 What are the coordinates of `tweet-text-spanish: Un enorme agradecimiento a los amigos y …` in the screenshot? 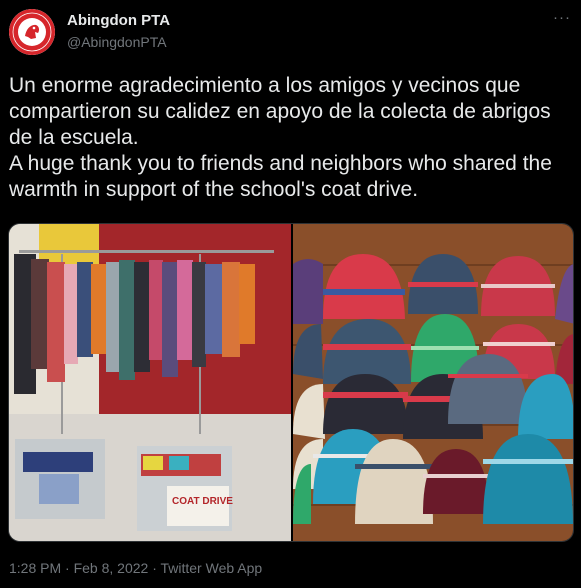 It's located at (280, 111).